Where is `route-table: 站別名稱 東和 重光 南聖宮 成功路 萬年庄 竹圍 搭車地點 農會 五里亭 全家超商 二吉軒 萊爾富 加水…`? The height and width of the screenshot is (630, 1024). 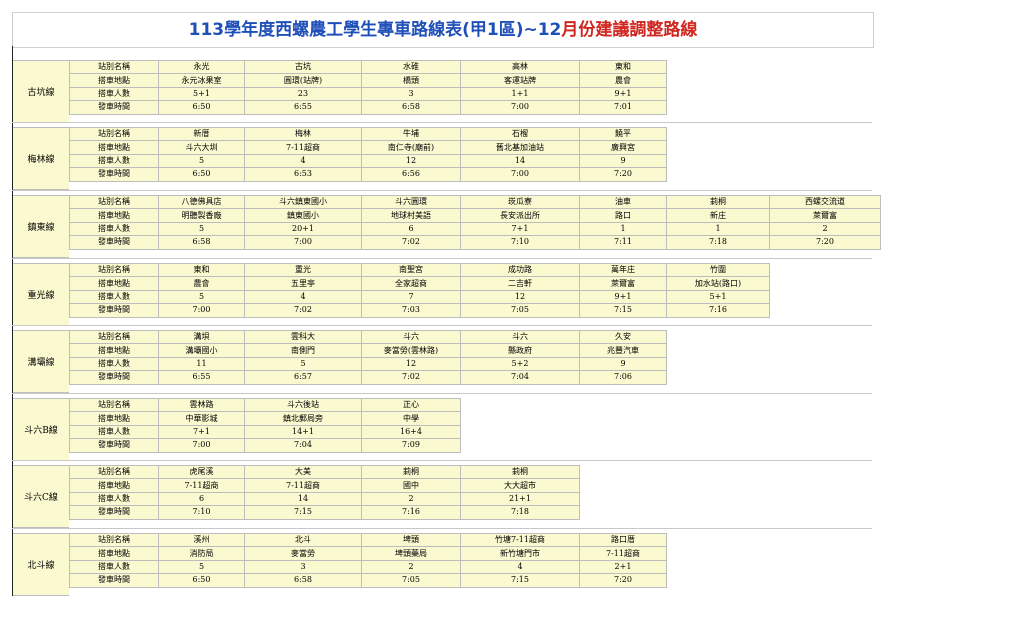
route-table: 站別名稱 東和 重光 南聖宮 成功路 萬年庄 竹圍 搭車地點 農會 五里亭 全家超商 二吉軒 萊爾富 加水… is located at coordinates (419, 290).